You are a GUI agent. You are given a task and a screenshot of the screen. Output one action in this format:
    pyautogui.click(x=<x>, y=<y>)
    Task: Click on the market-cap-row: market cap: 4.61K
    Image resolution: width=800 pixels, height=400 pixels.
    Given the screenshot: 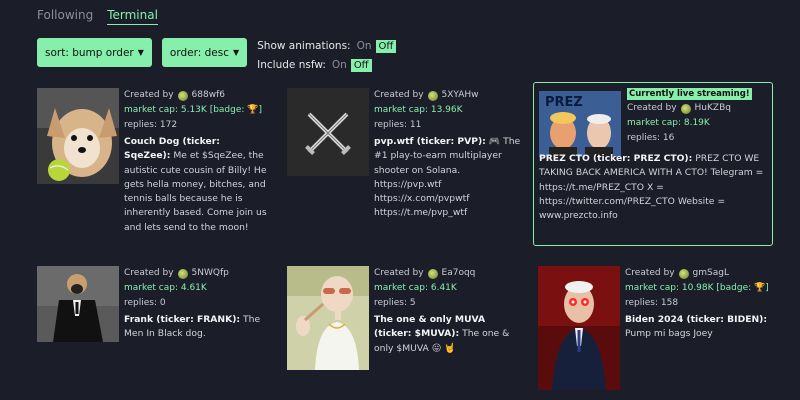 What is the action you would take?
    pyautogui.click(x=196, y=288)
    